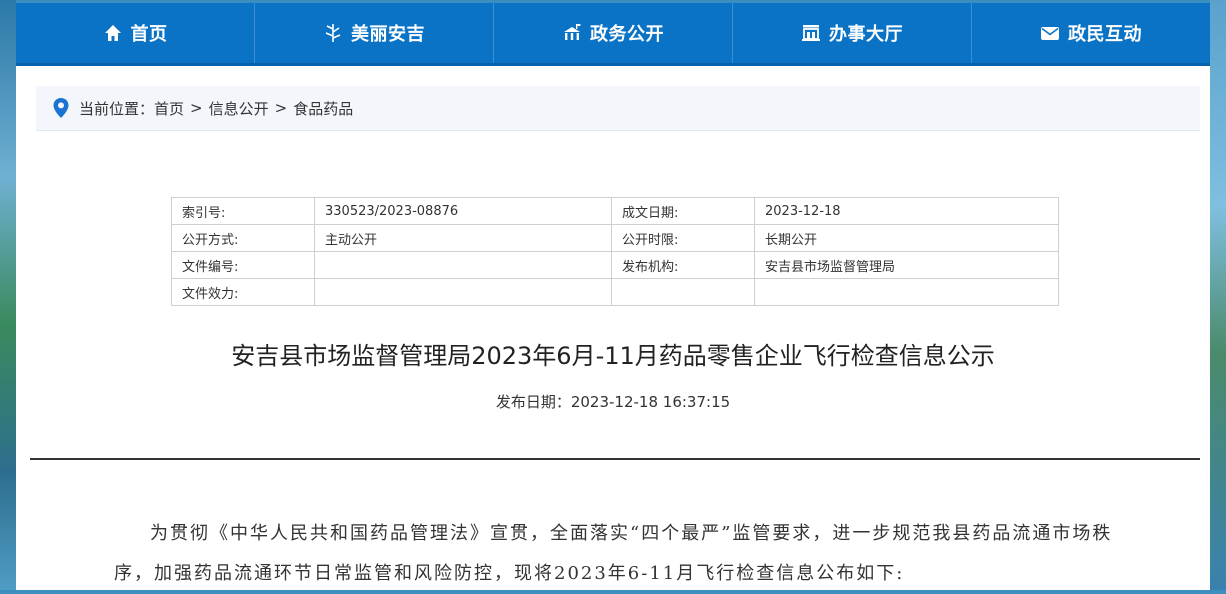  What do you see at coordinates (866, 34) in the screenshot?
I see `nav-item-label: 办事大厅` at bounding box center [866, 34].